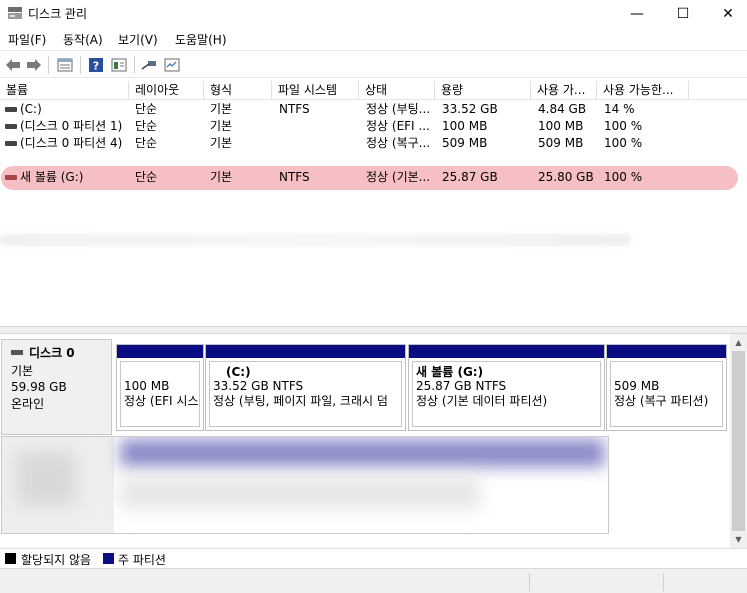 The width and height of the screenshot is (747, 593). What do you see at coordinates (738, 342) in the screenshot?
I see `scroll-up-icon: ▲` at bounding box center [738, 342].